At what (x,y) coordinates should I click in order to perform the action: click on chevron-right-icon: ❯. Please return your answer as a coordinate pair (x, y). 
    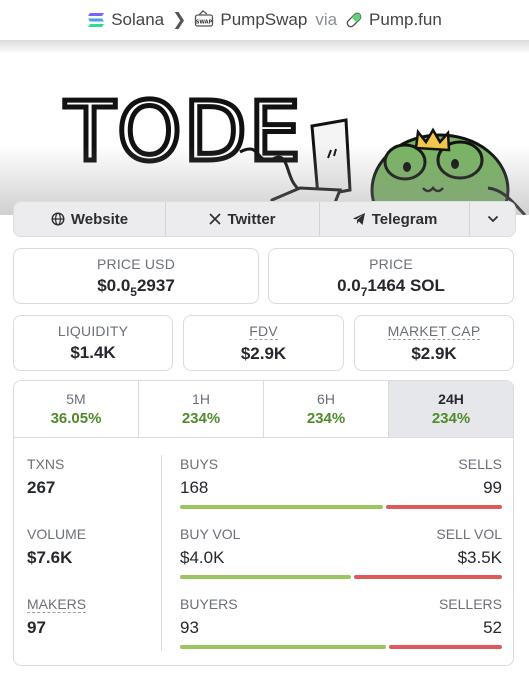
    Looking at the image, I should click on (179, 19).